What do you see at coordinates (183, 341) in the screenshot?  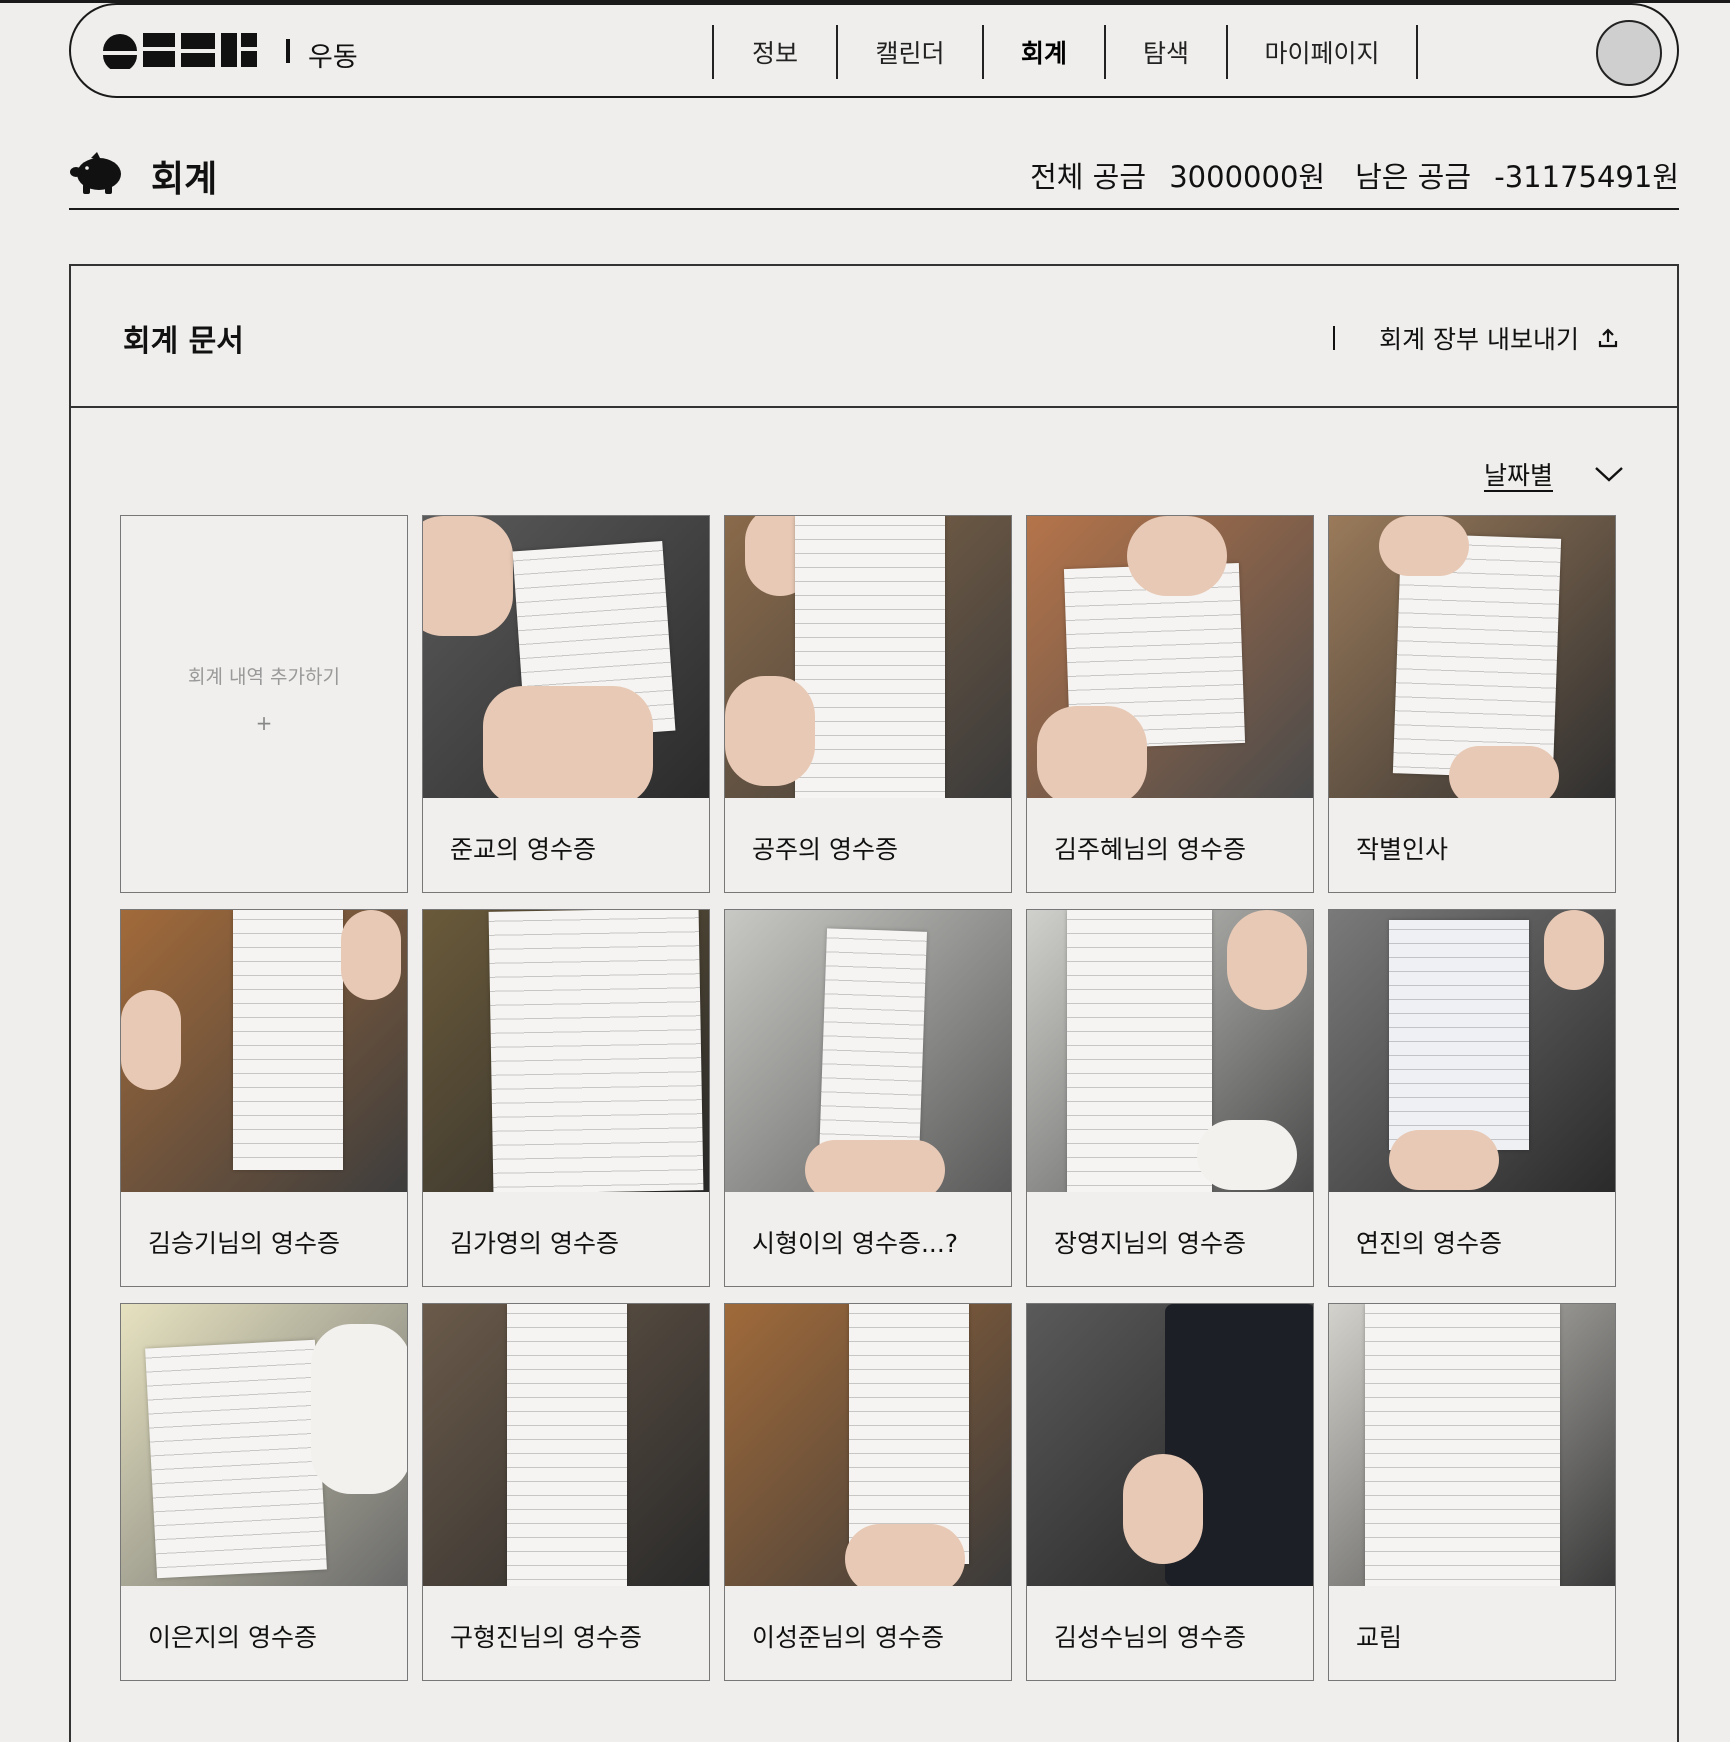 I see `panel-title: 회계 문서` at bounding box center [183, 341].